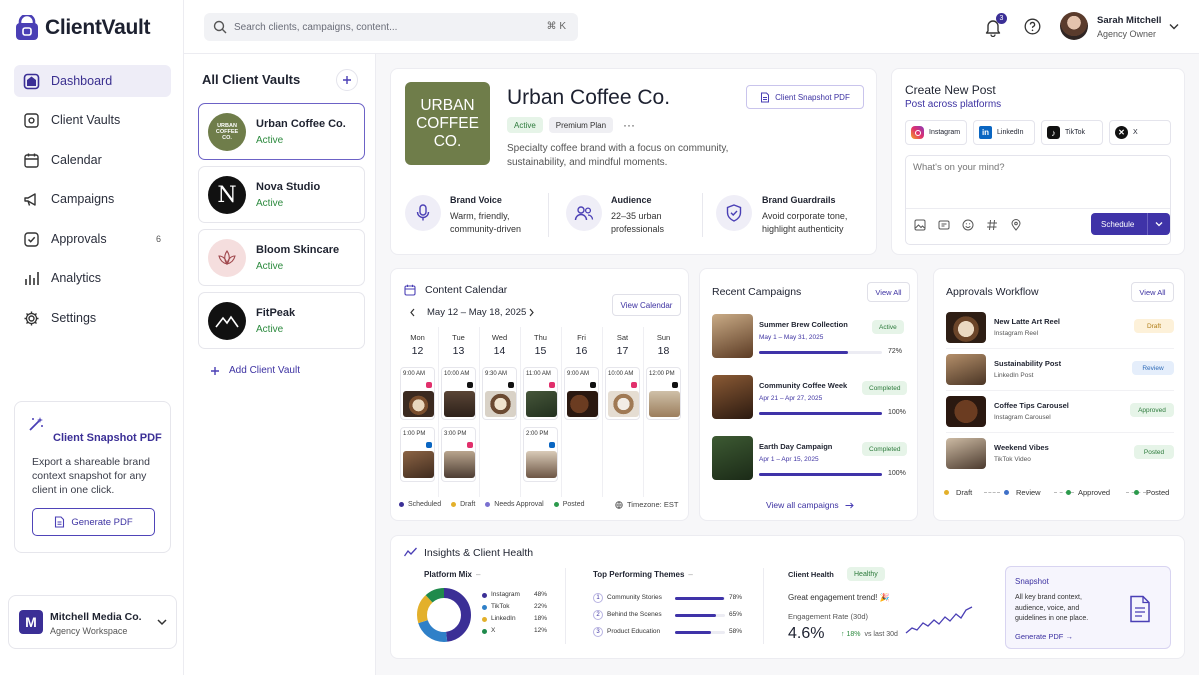  What do you see at coordinates (92, 239) in the screenshot?
I see `sidebar-item-approvals: Approvals 6` at bounding box center [92, 239].